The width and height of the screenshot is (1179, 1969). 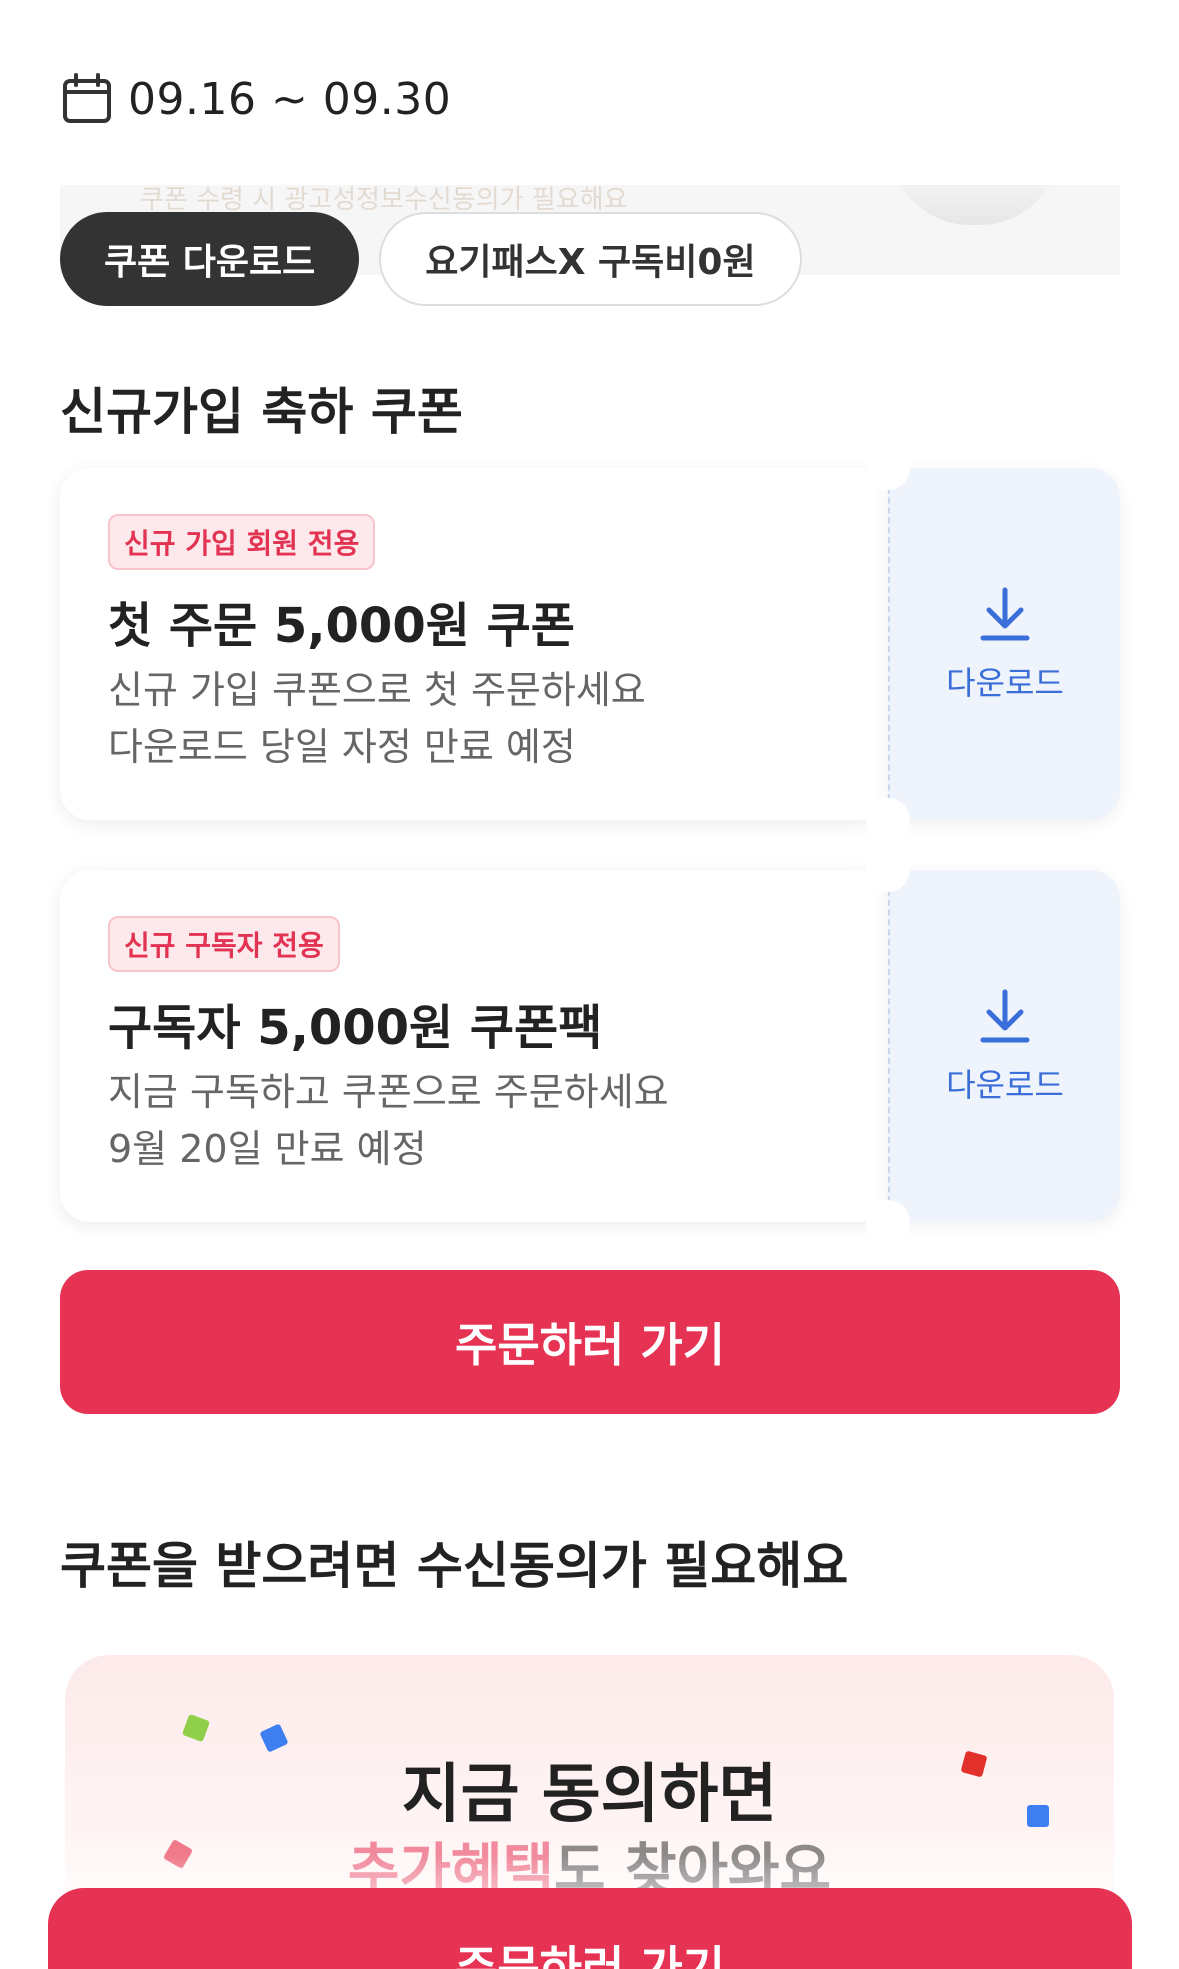 I want to click on coupon-badge: 신규 구독자 전용, so click(x=224, y=944).